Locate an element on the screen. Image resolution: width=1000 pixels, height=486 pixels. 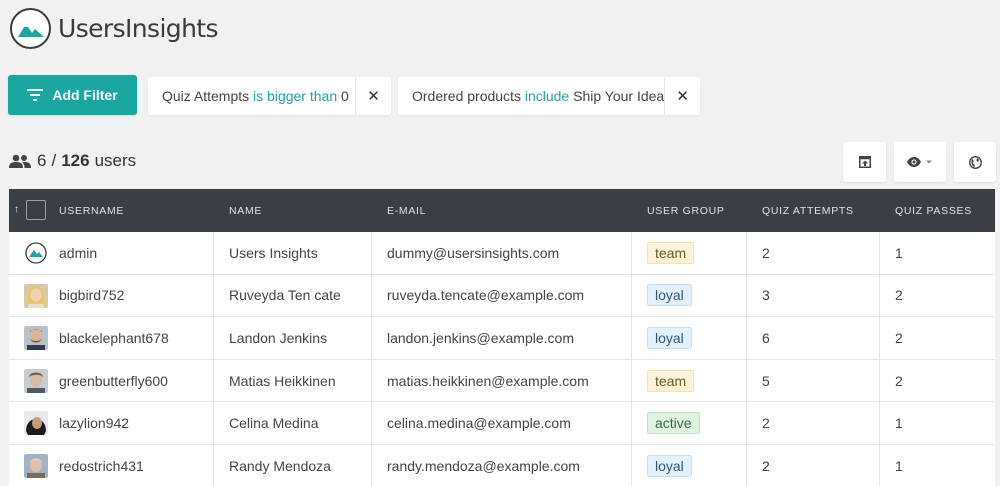
cell-name: Landon Jenkins is located at coordinates (278, 337).